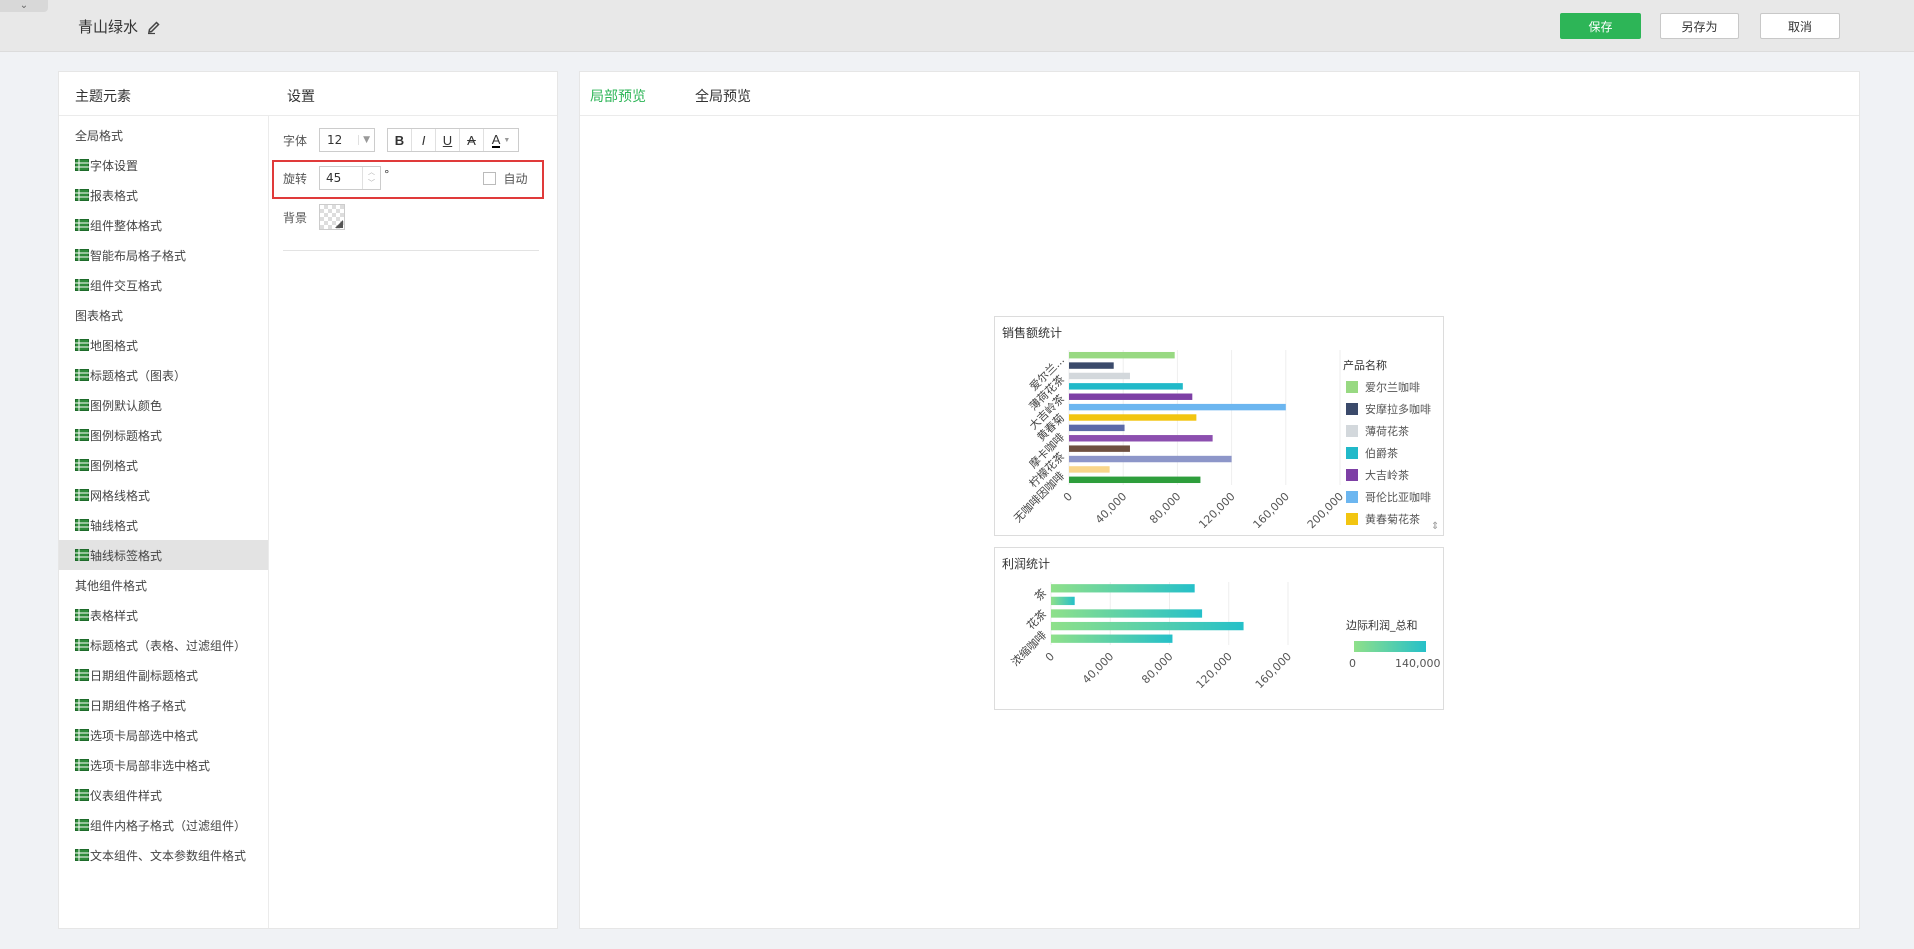 This screenshot has height=949, width=1914. I want to click on tree-item: 表格样式, so click(163, 615).